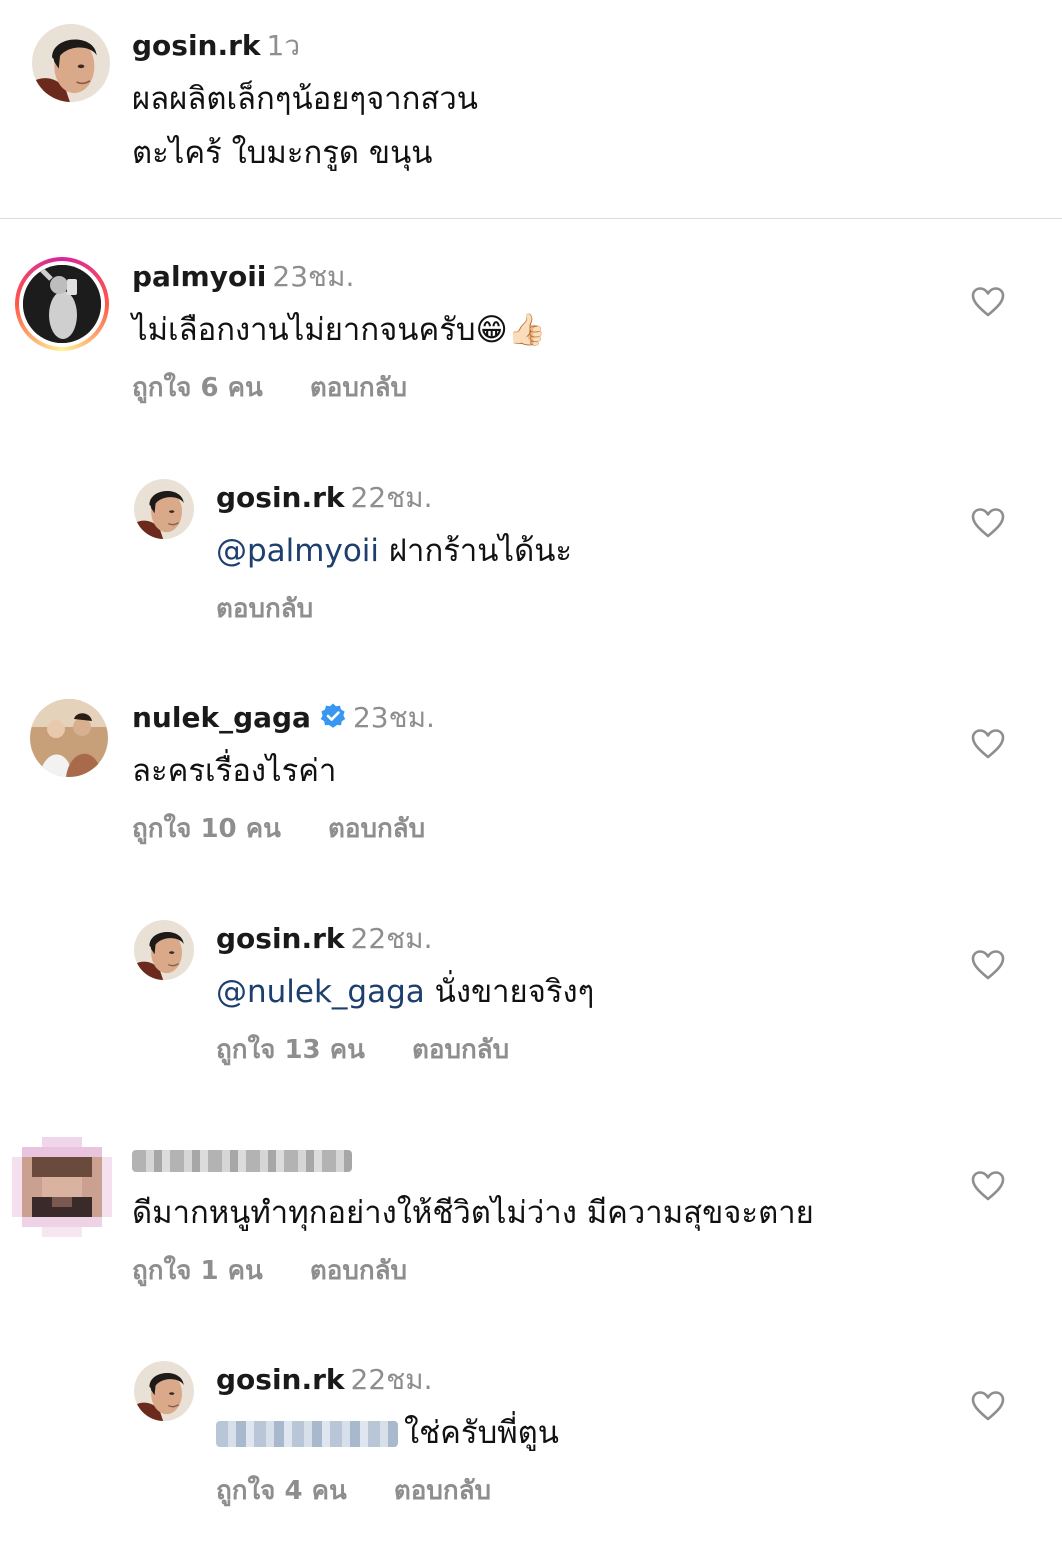 Image resolution: width=1062 pixels, height=1544 pixels. I want to click on comment-avatar-blurred, so click(62, 1187).